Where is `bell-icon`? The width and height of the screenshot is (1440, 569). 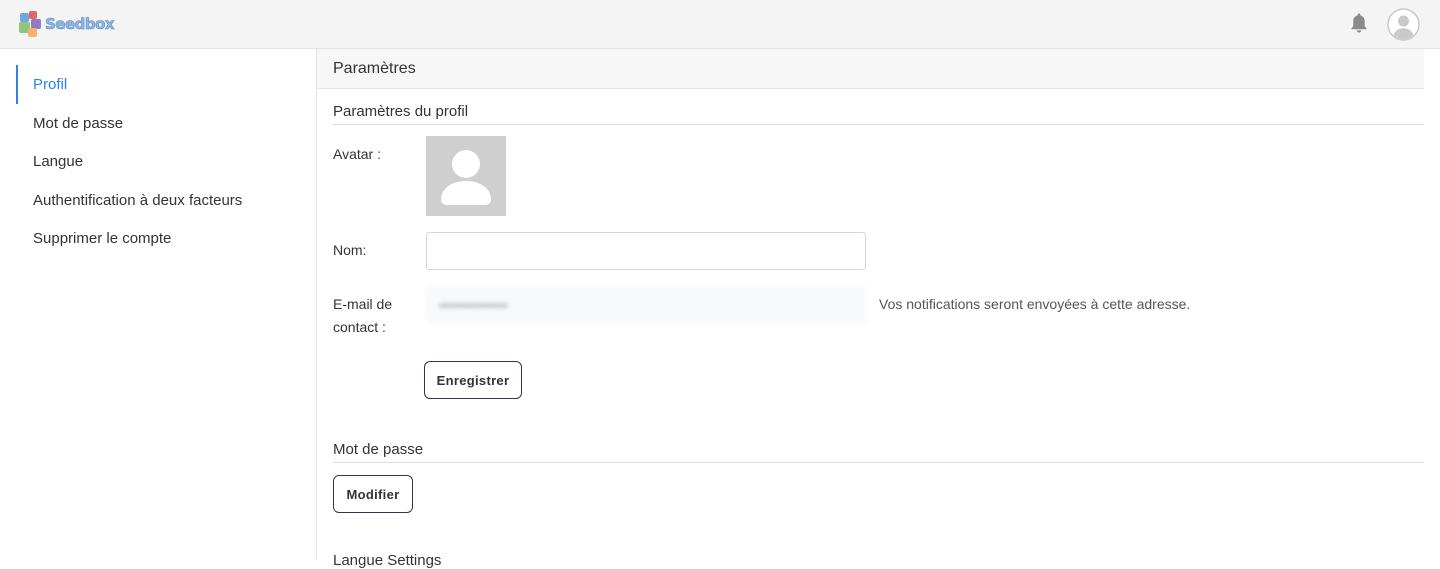
bell-icon is located at coordinates (1359, 23).